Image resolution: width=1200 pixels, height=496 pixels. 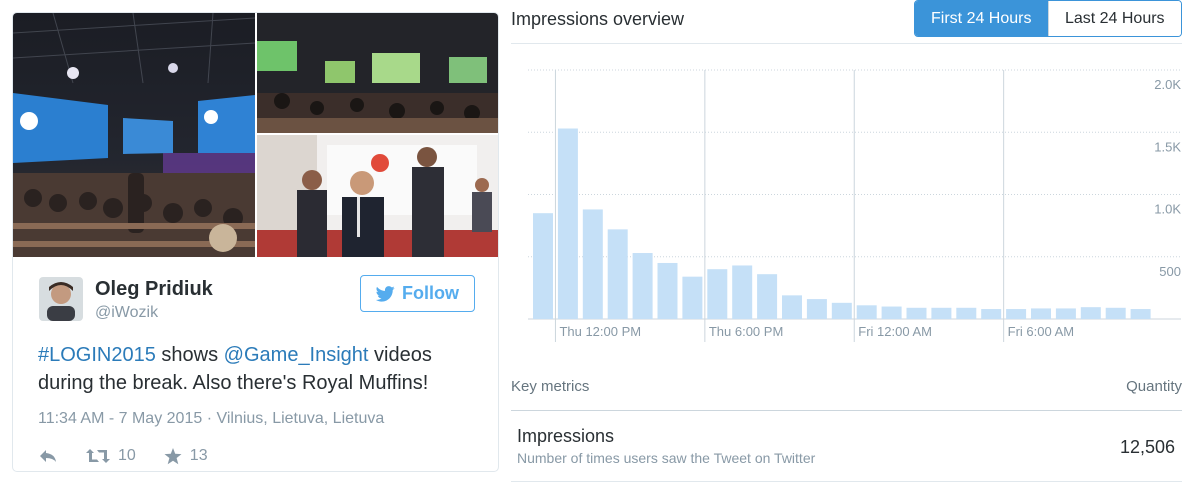 I want to click on metrics-header: Key metrics Quantity, so click(x=846, y=386).